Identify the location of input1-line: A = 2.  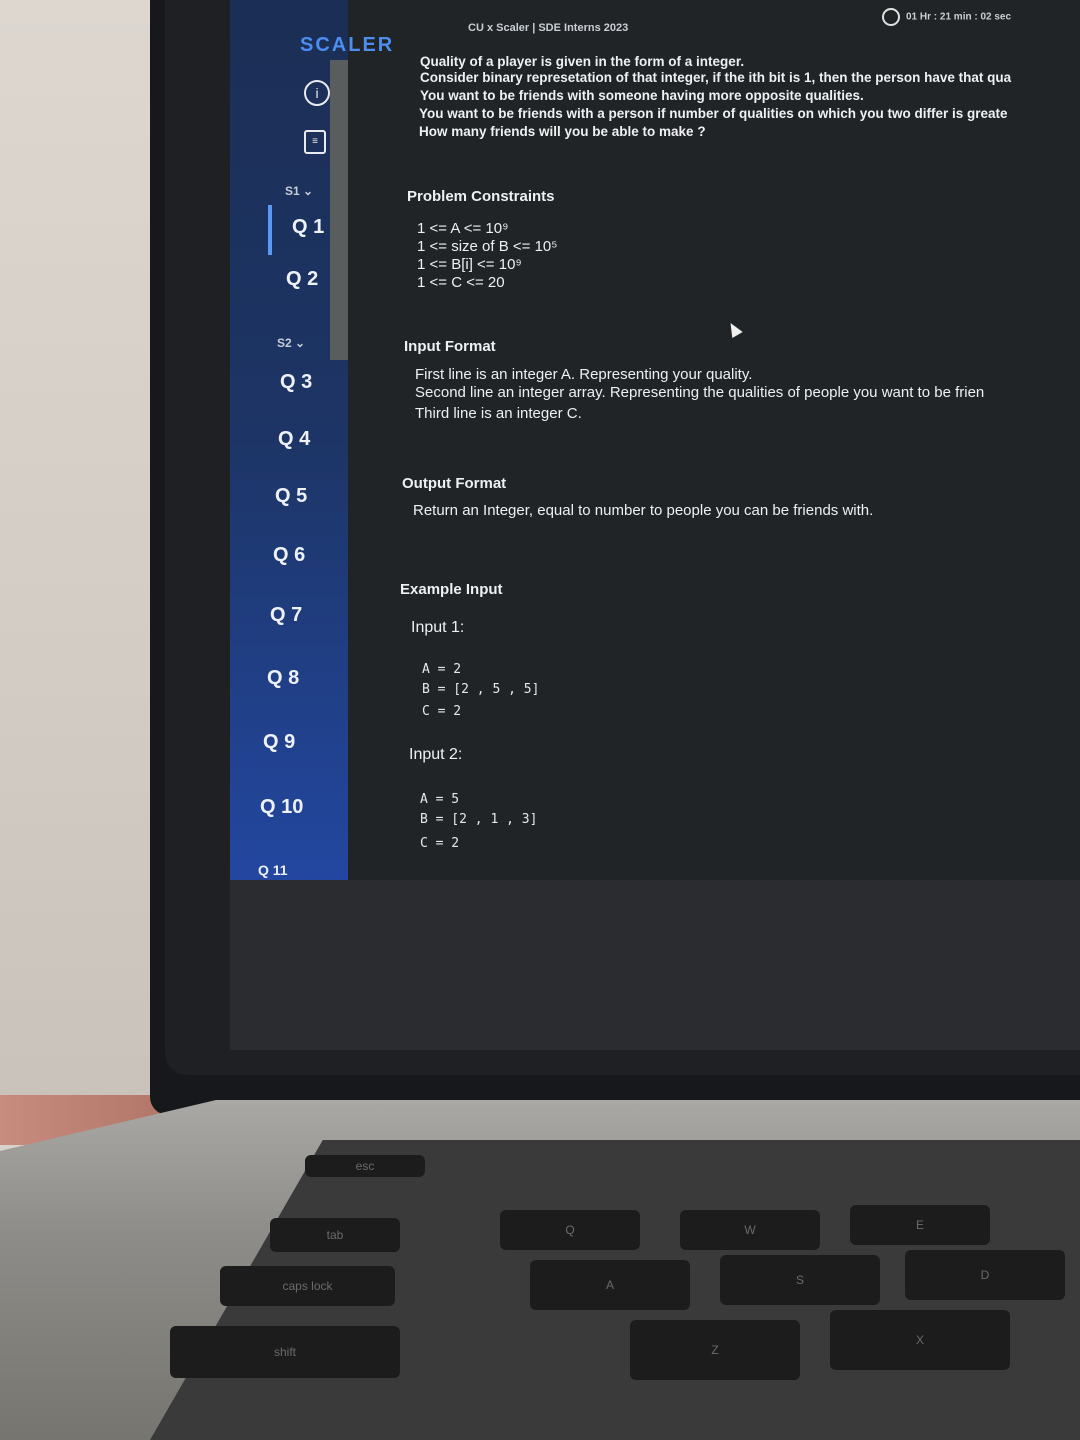
(442, 669).